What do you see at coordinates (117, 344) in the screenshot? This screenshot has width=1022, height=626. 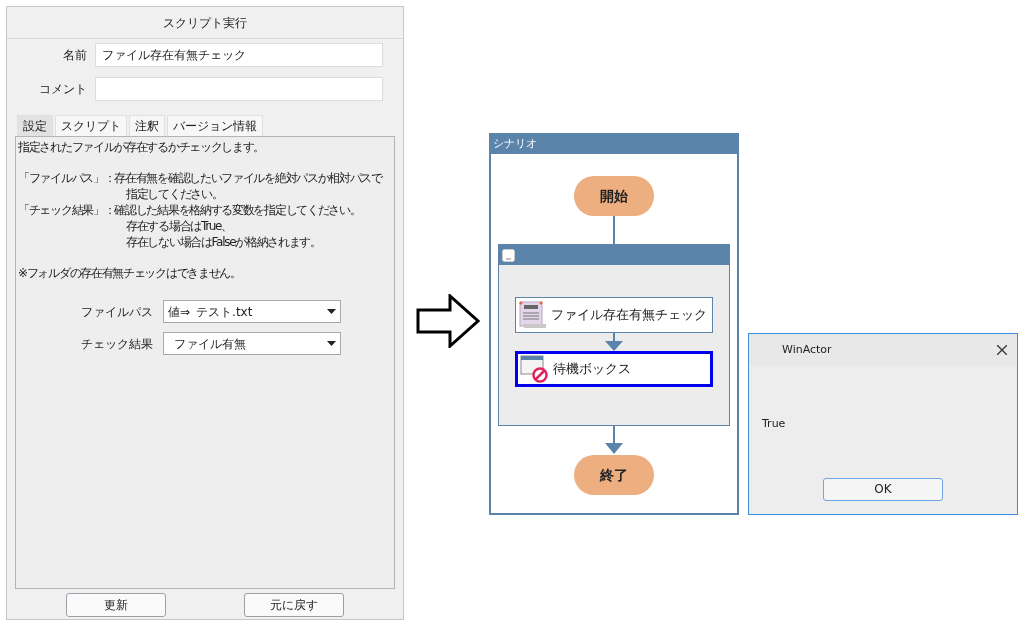 I see `setting-label: チェック結果` at bounding box center [117, 344].